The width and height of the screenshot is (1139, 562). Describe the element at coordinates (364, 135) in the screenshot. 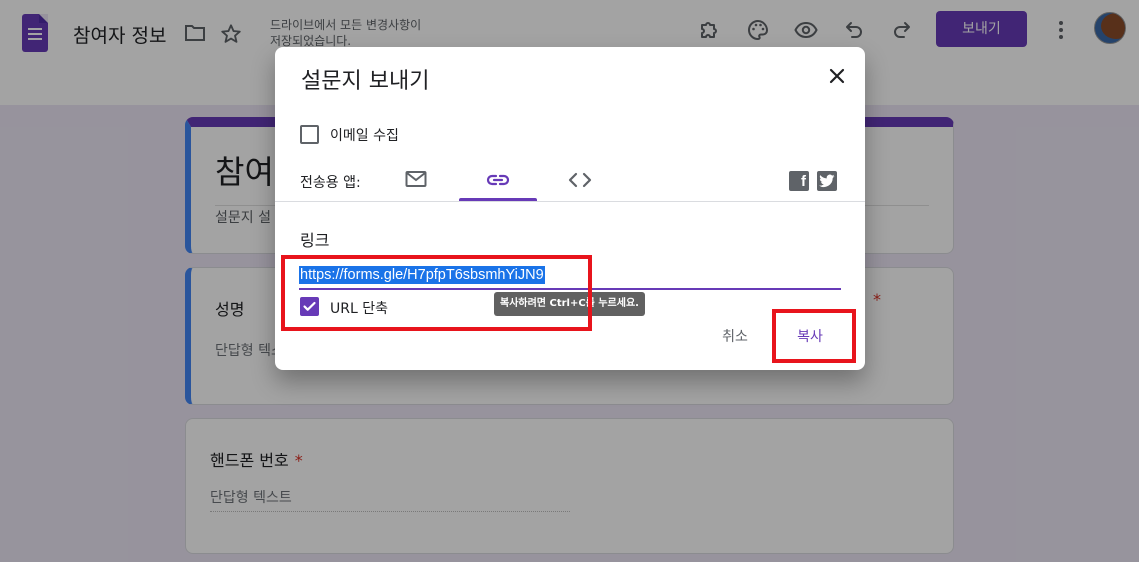

I see `collect-email-label: 이메일 수집` at that location.